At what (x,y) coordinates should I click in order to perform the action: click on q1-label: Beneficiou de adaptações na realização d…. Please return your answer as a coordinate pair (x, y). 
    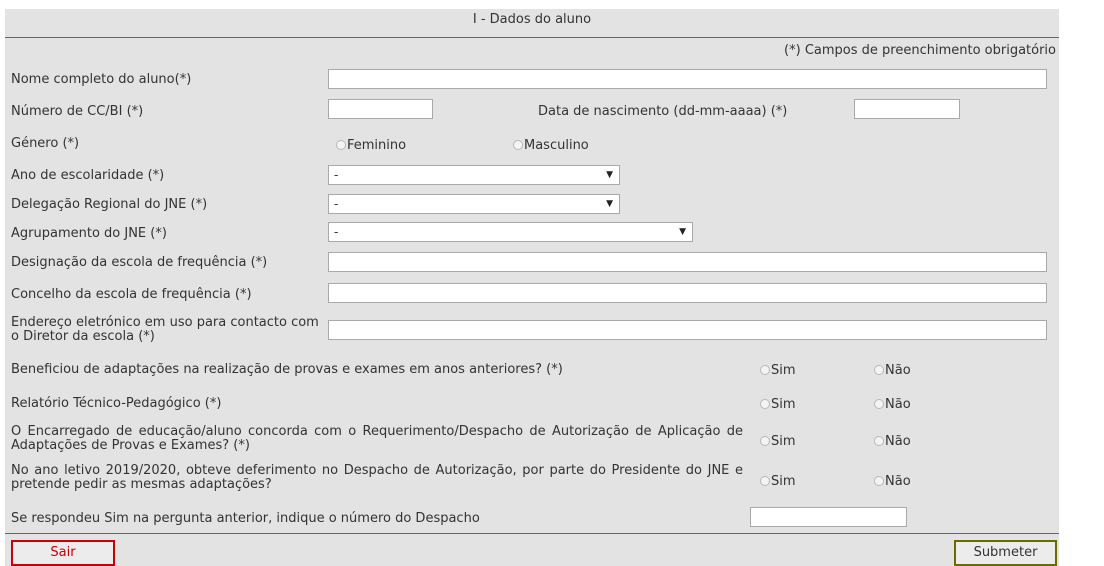
    Looking at the image, I should click on (287, 369).